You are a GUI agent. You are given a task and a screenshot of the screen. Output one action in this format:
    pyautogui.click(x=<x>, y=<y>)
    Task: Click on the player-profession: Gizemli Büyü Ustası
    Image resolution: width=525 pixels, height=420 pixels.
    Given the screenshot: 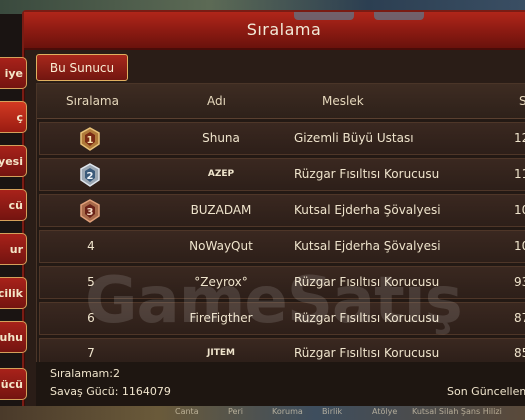 What is the action you would take?
    pyautogui.click(x=354, y=138)
    